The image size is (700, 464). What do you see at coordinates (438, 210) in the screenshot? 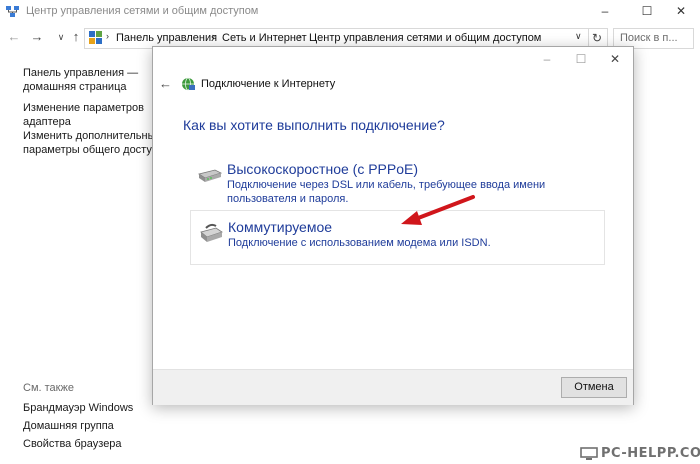
I see `annotation-arrow-icon` at bounding box center [438, 210].